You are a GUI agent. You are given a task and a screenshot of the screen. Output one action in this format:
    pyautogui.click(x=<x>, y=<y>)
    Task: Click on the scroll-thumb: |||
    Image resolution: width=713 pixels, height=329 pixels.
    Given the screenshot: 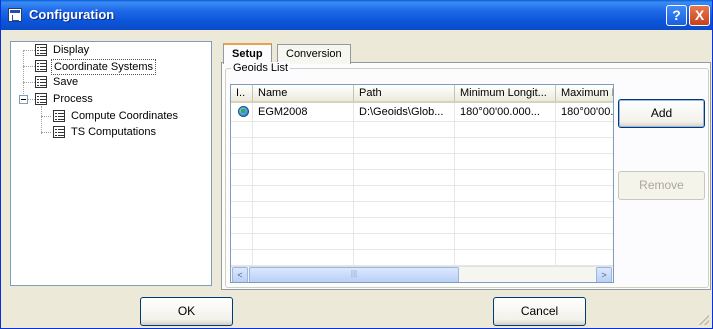 What is the action you would take?
    pyautogui.click(x=354, y=274)
    